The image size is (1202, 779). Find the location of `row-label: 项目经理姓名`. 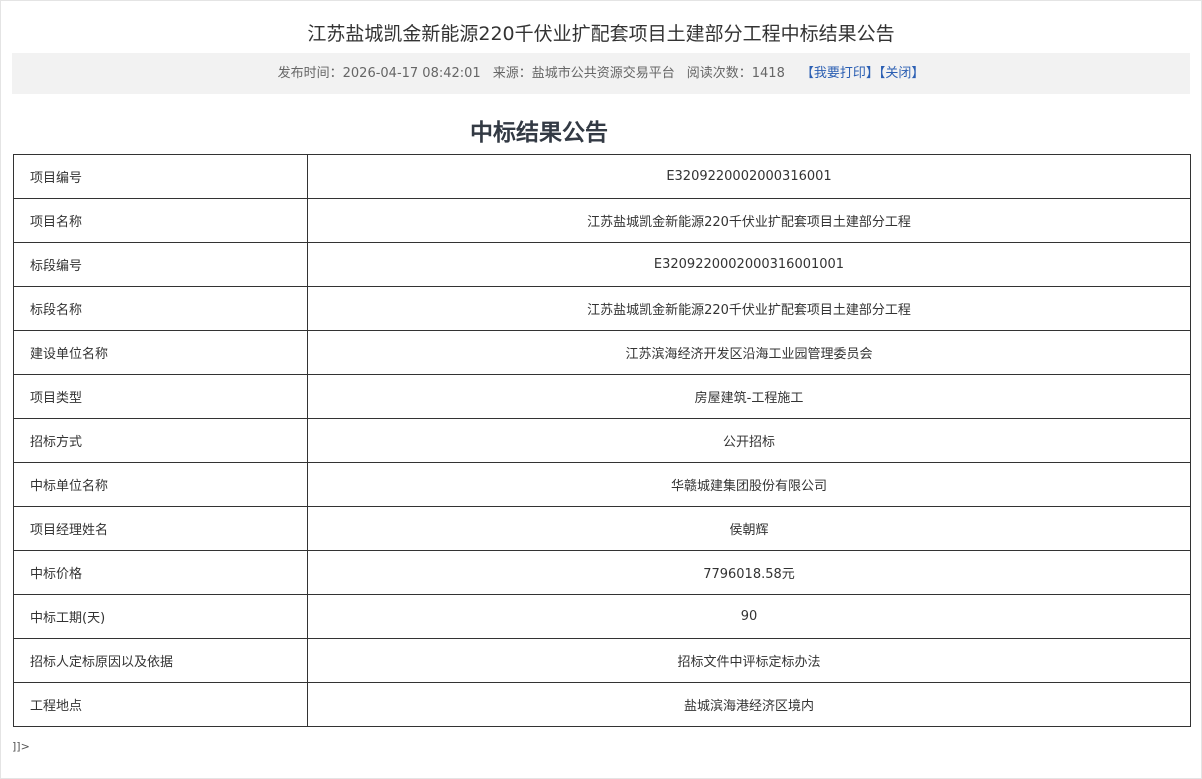

row-label: 项目经理姓名 is located at coordinates (160, 528).